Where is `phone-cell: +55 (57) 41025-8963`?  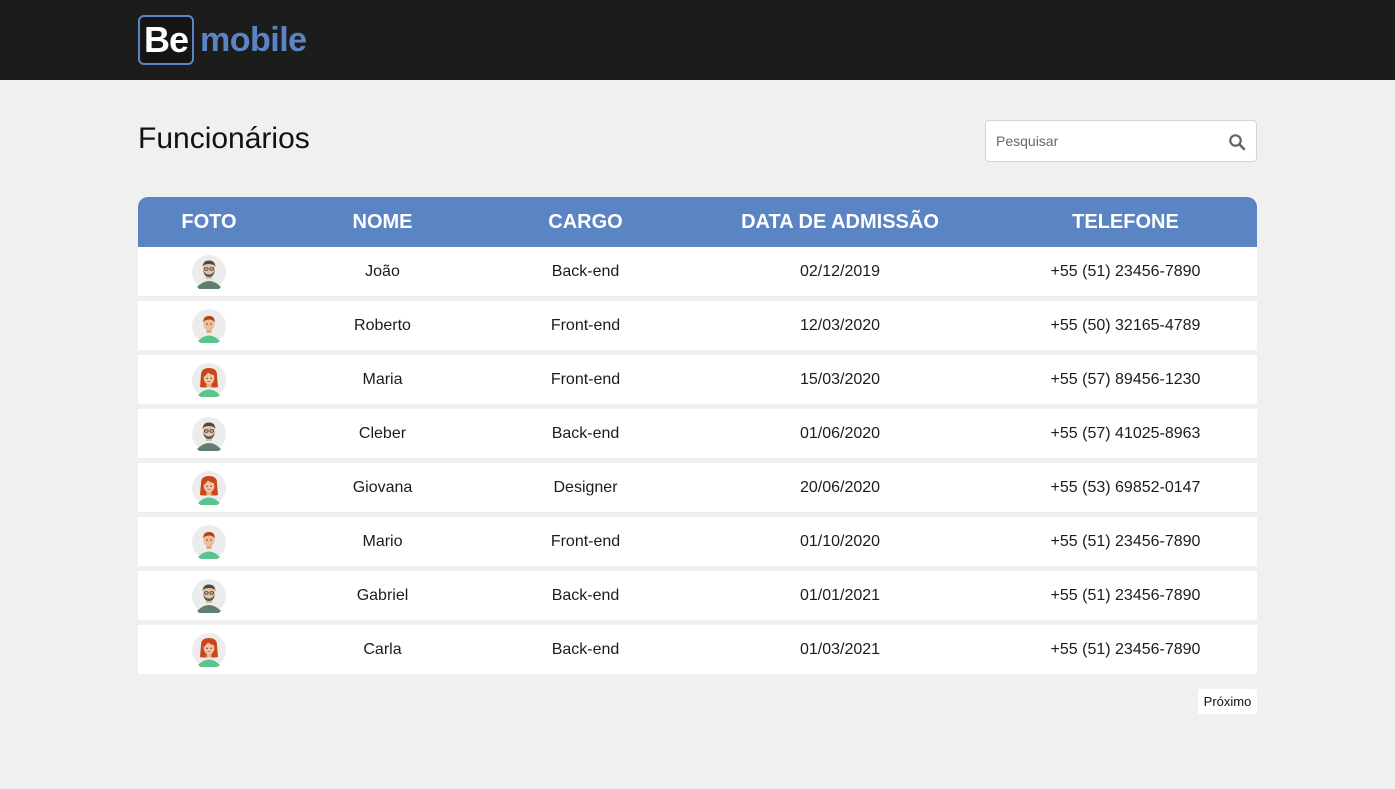 phone-cell: +55 (57) 41025-8963 is located at coordinates (1125, 433).